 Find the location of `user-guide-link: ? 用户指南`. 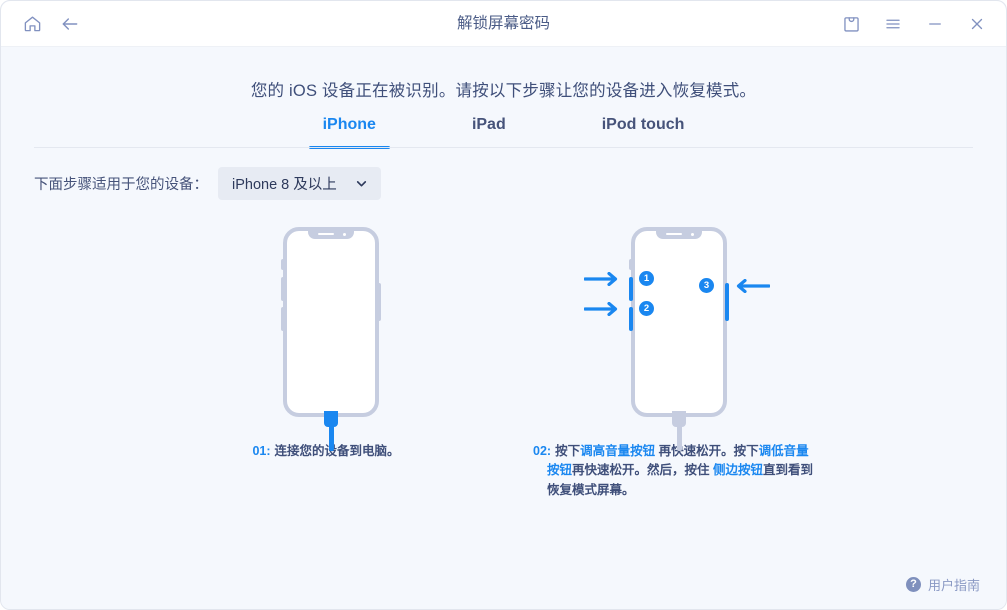

user-guide-link: ? 用户指南 is located at coordinates (942, 584).